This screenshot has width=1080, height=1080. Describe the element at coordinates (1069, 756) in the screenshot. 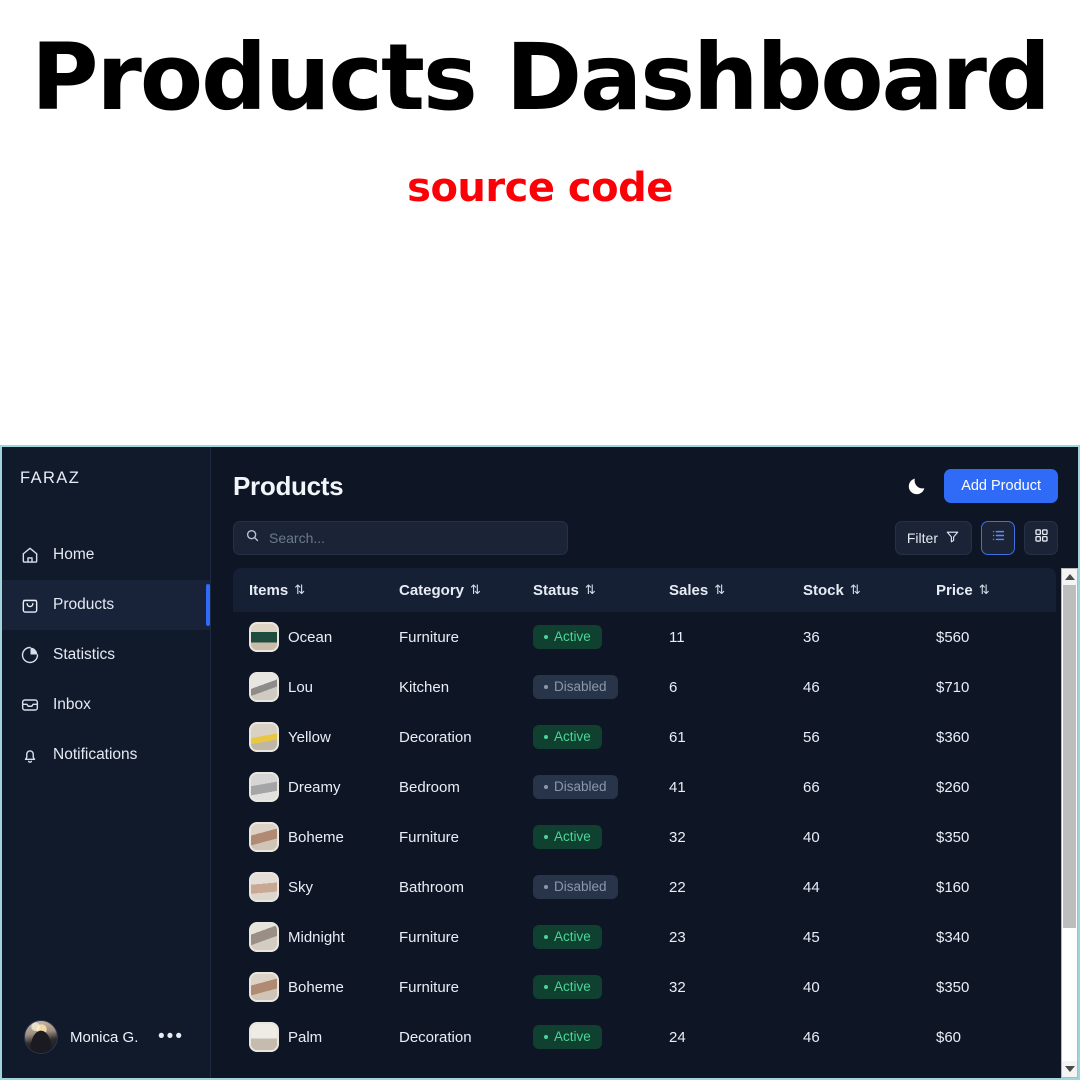

I see `scrollbar-thumb` at that location.